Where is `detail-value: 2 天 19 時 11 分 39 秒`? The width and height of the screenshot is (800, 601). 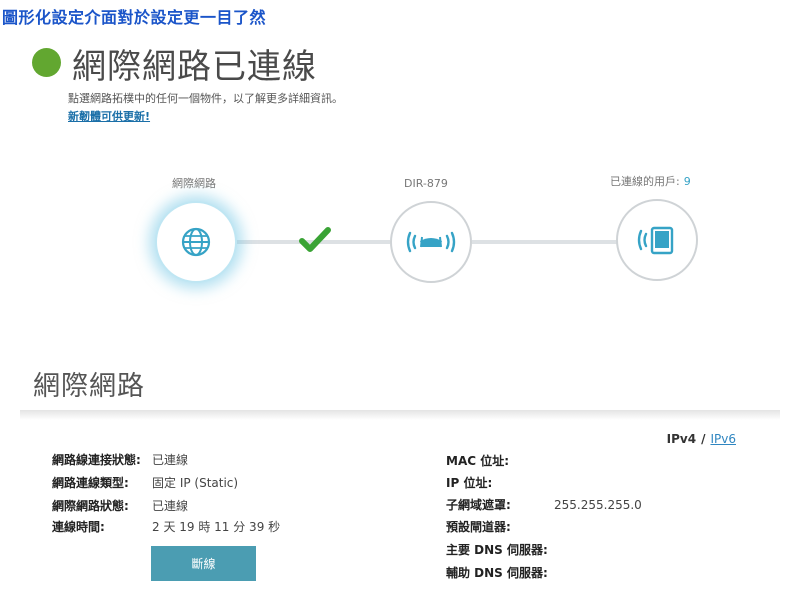
detail-value: 2 天 19 時 11 分 39 秒 is located at coordinates (216, 527).